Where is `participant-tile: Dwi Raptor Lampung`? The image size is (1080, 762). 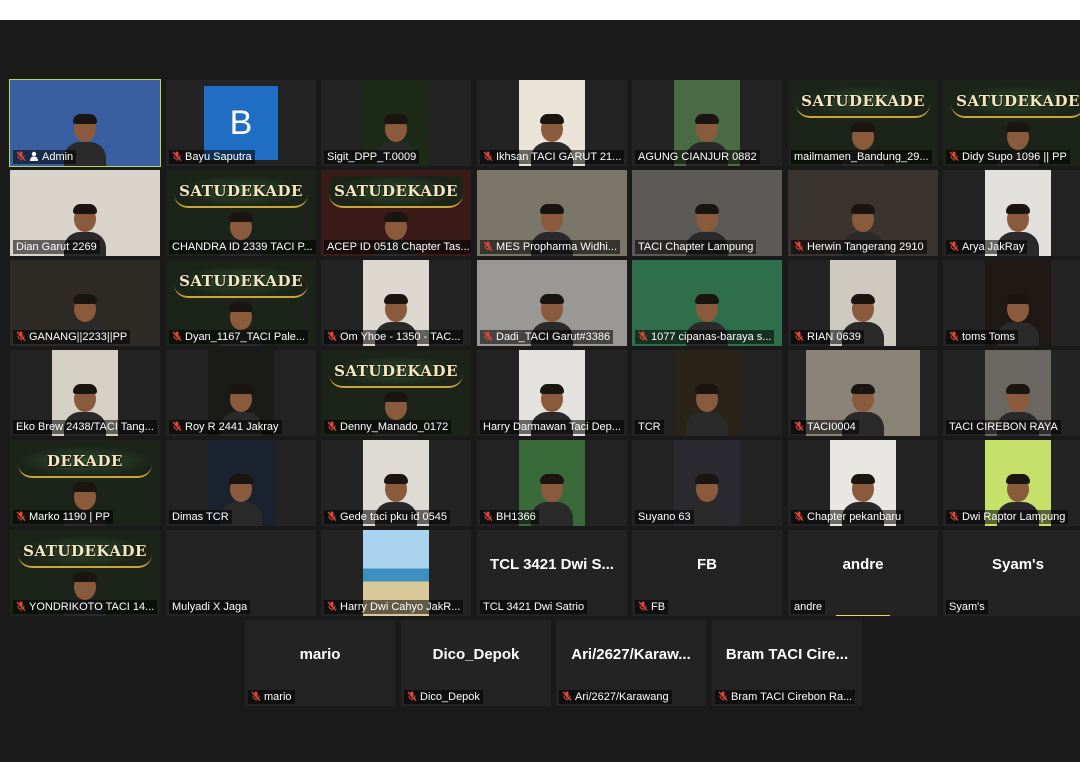 participant-tile: Dwi Raptor Lampung is located at coordinates (1011, 483).